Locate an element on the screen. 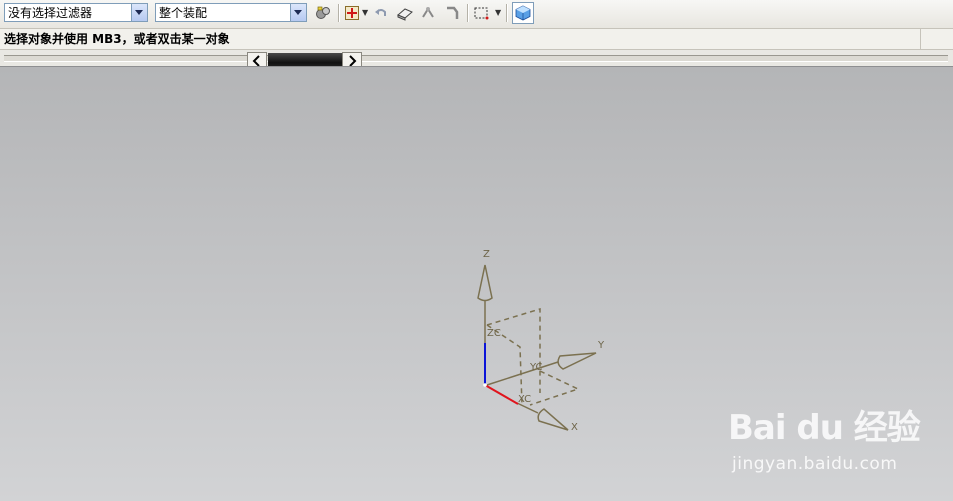  x-axis-cone is located at coordinates (553, 419).